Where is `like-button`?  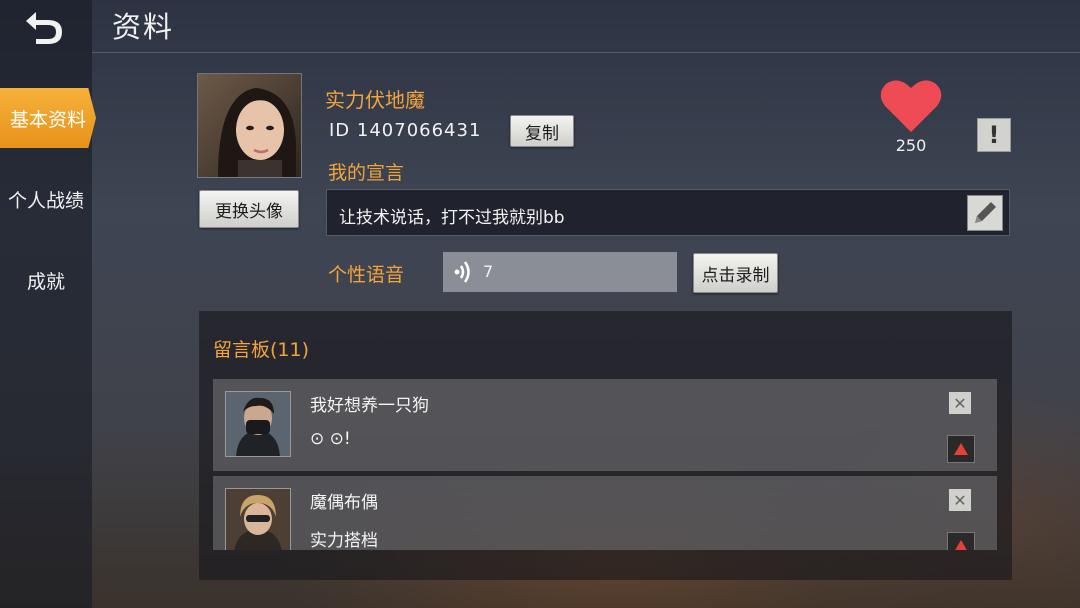
like-button is located at coordinates (911, 106).